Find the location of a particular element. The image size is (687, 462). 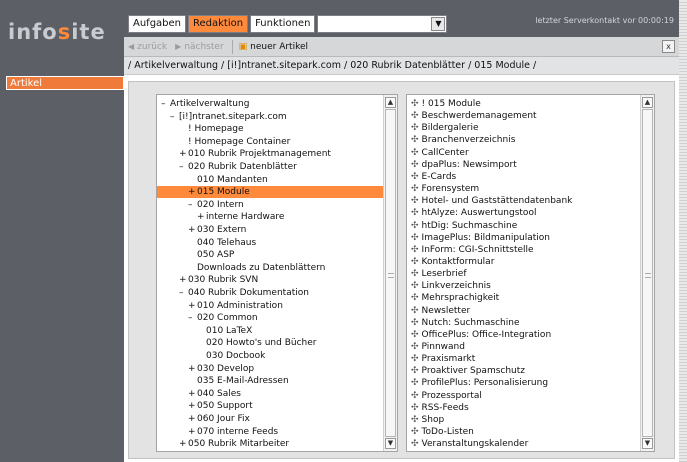

tree-item: 050 ASP is located at coordinates (195, 255).